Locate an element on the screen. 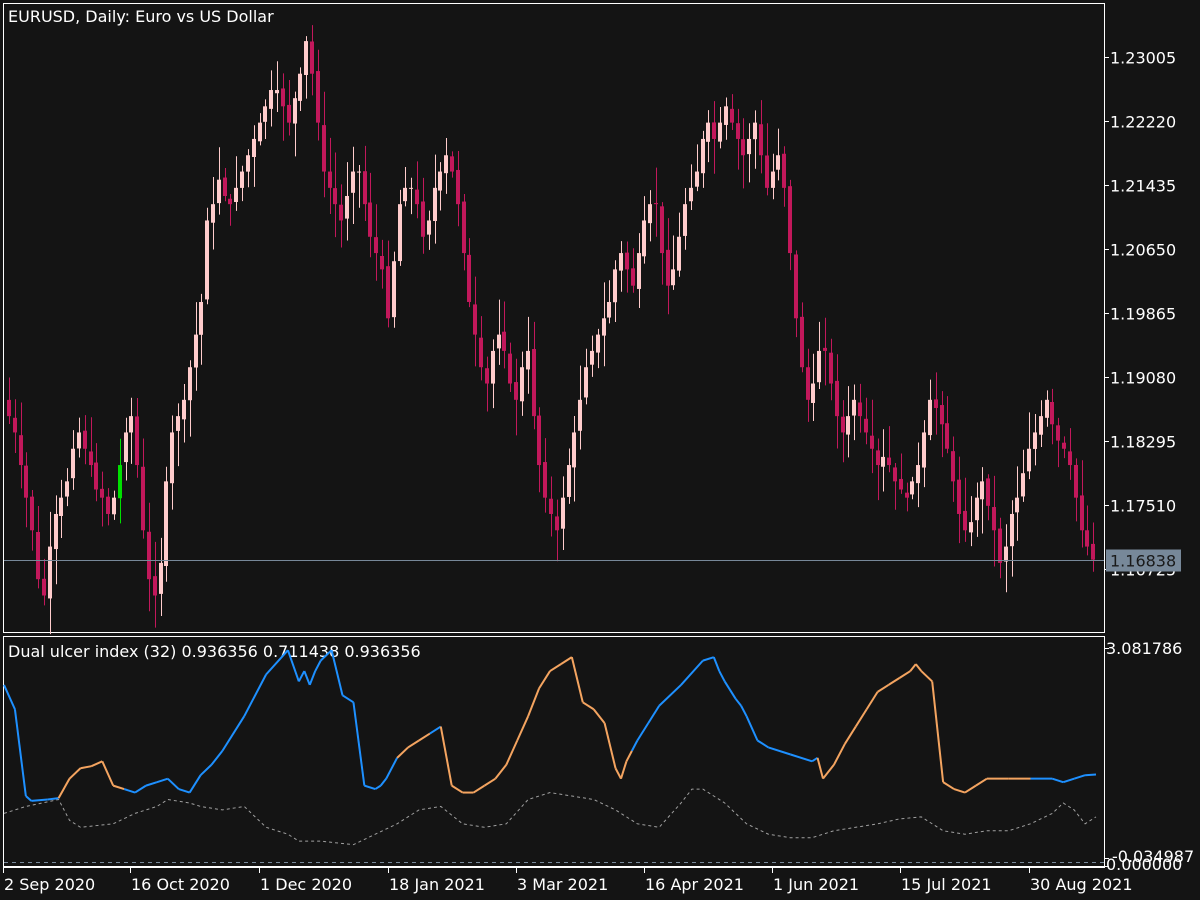 This screenshot has height=900, width=1200. price-tick-label: 1.21435 is located at coordinates (1143, 186).